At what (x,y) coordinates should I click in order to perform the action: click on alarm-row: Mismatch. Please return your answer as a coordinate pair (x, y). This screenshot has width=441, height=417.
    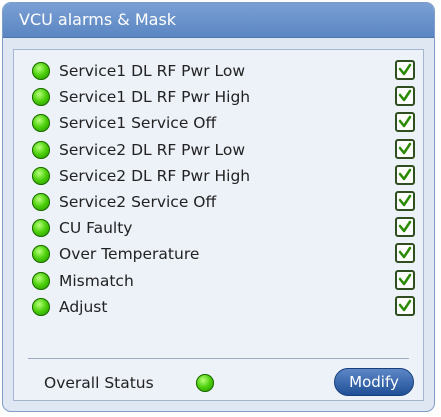
    Looking at the image, I should click on (218, 282).